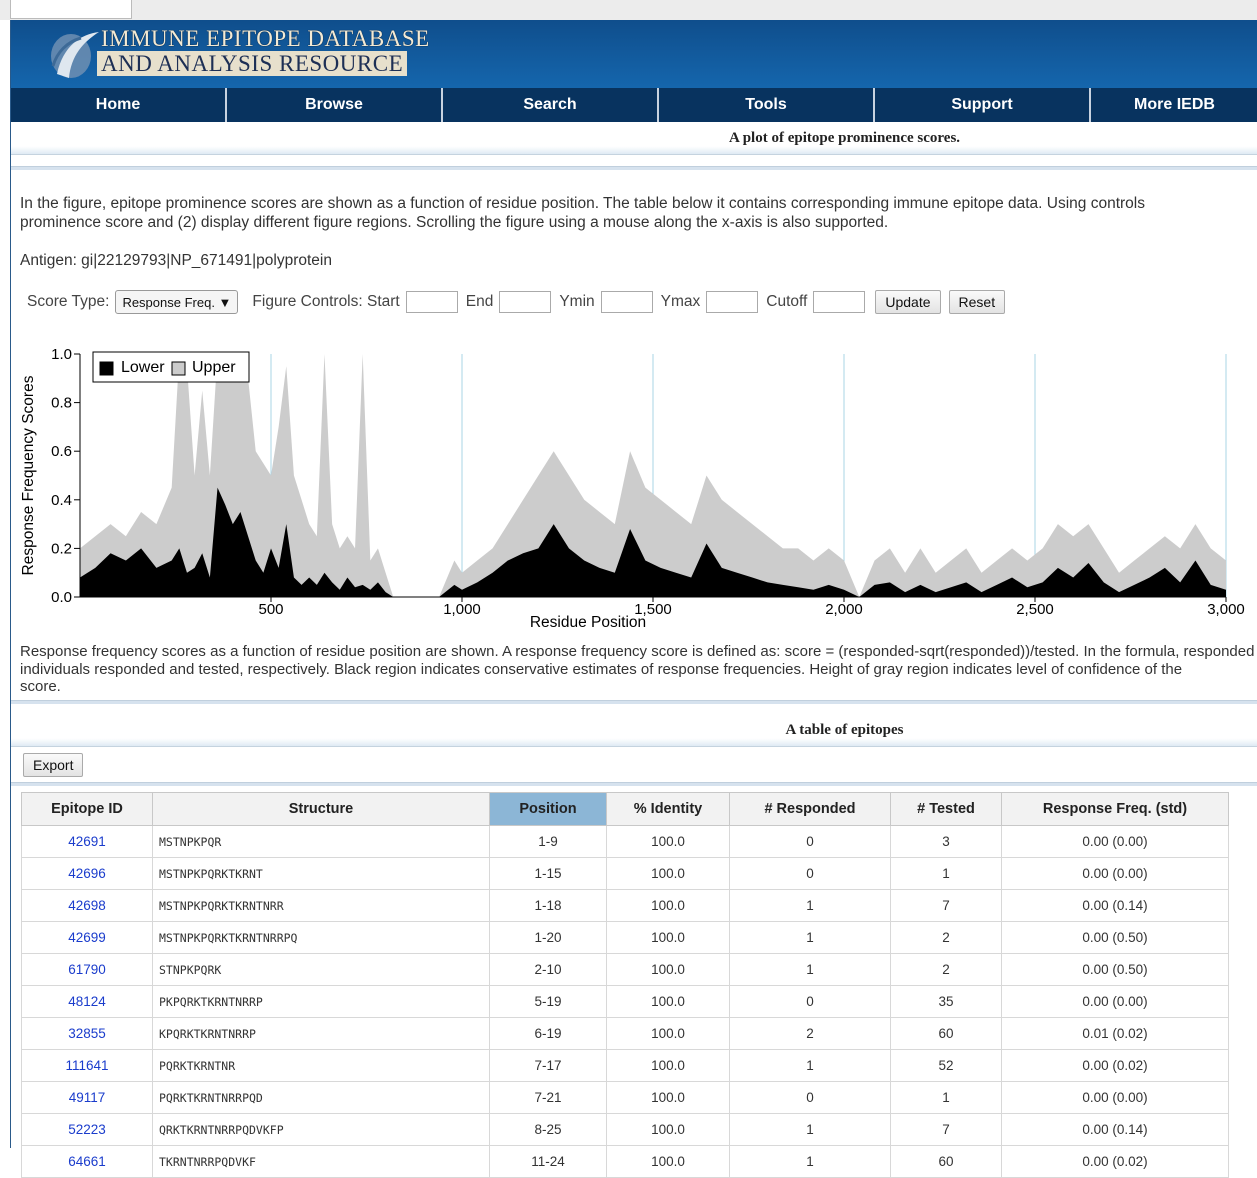 Image resolution: width=1257 pixels, height=1178 pixels. Describe the element at coordinates (321, 1065) in the screenshot. I see `structure-cell: PQRKTKRNTNR` at that location.